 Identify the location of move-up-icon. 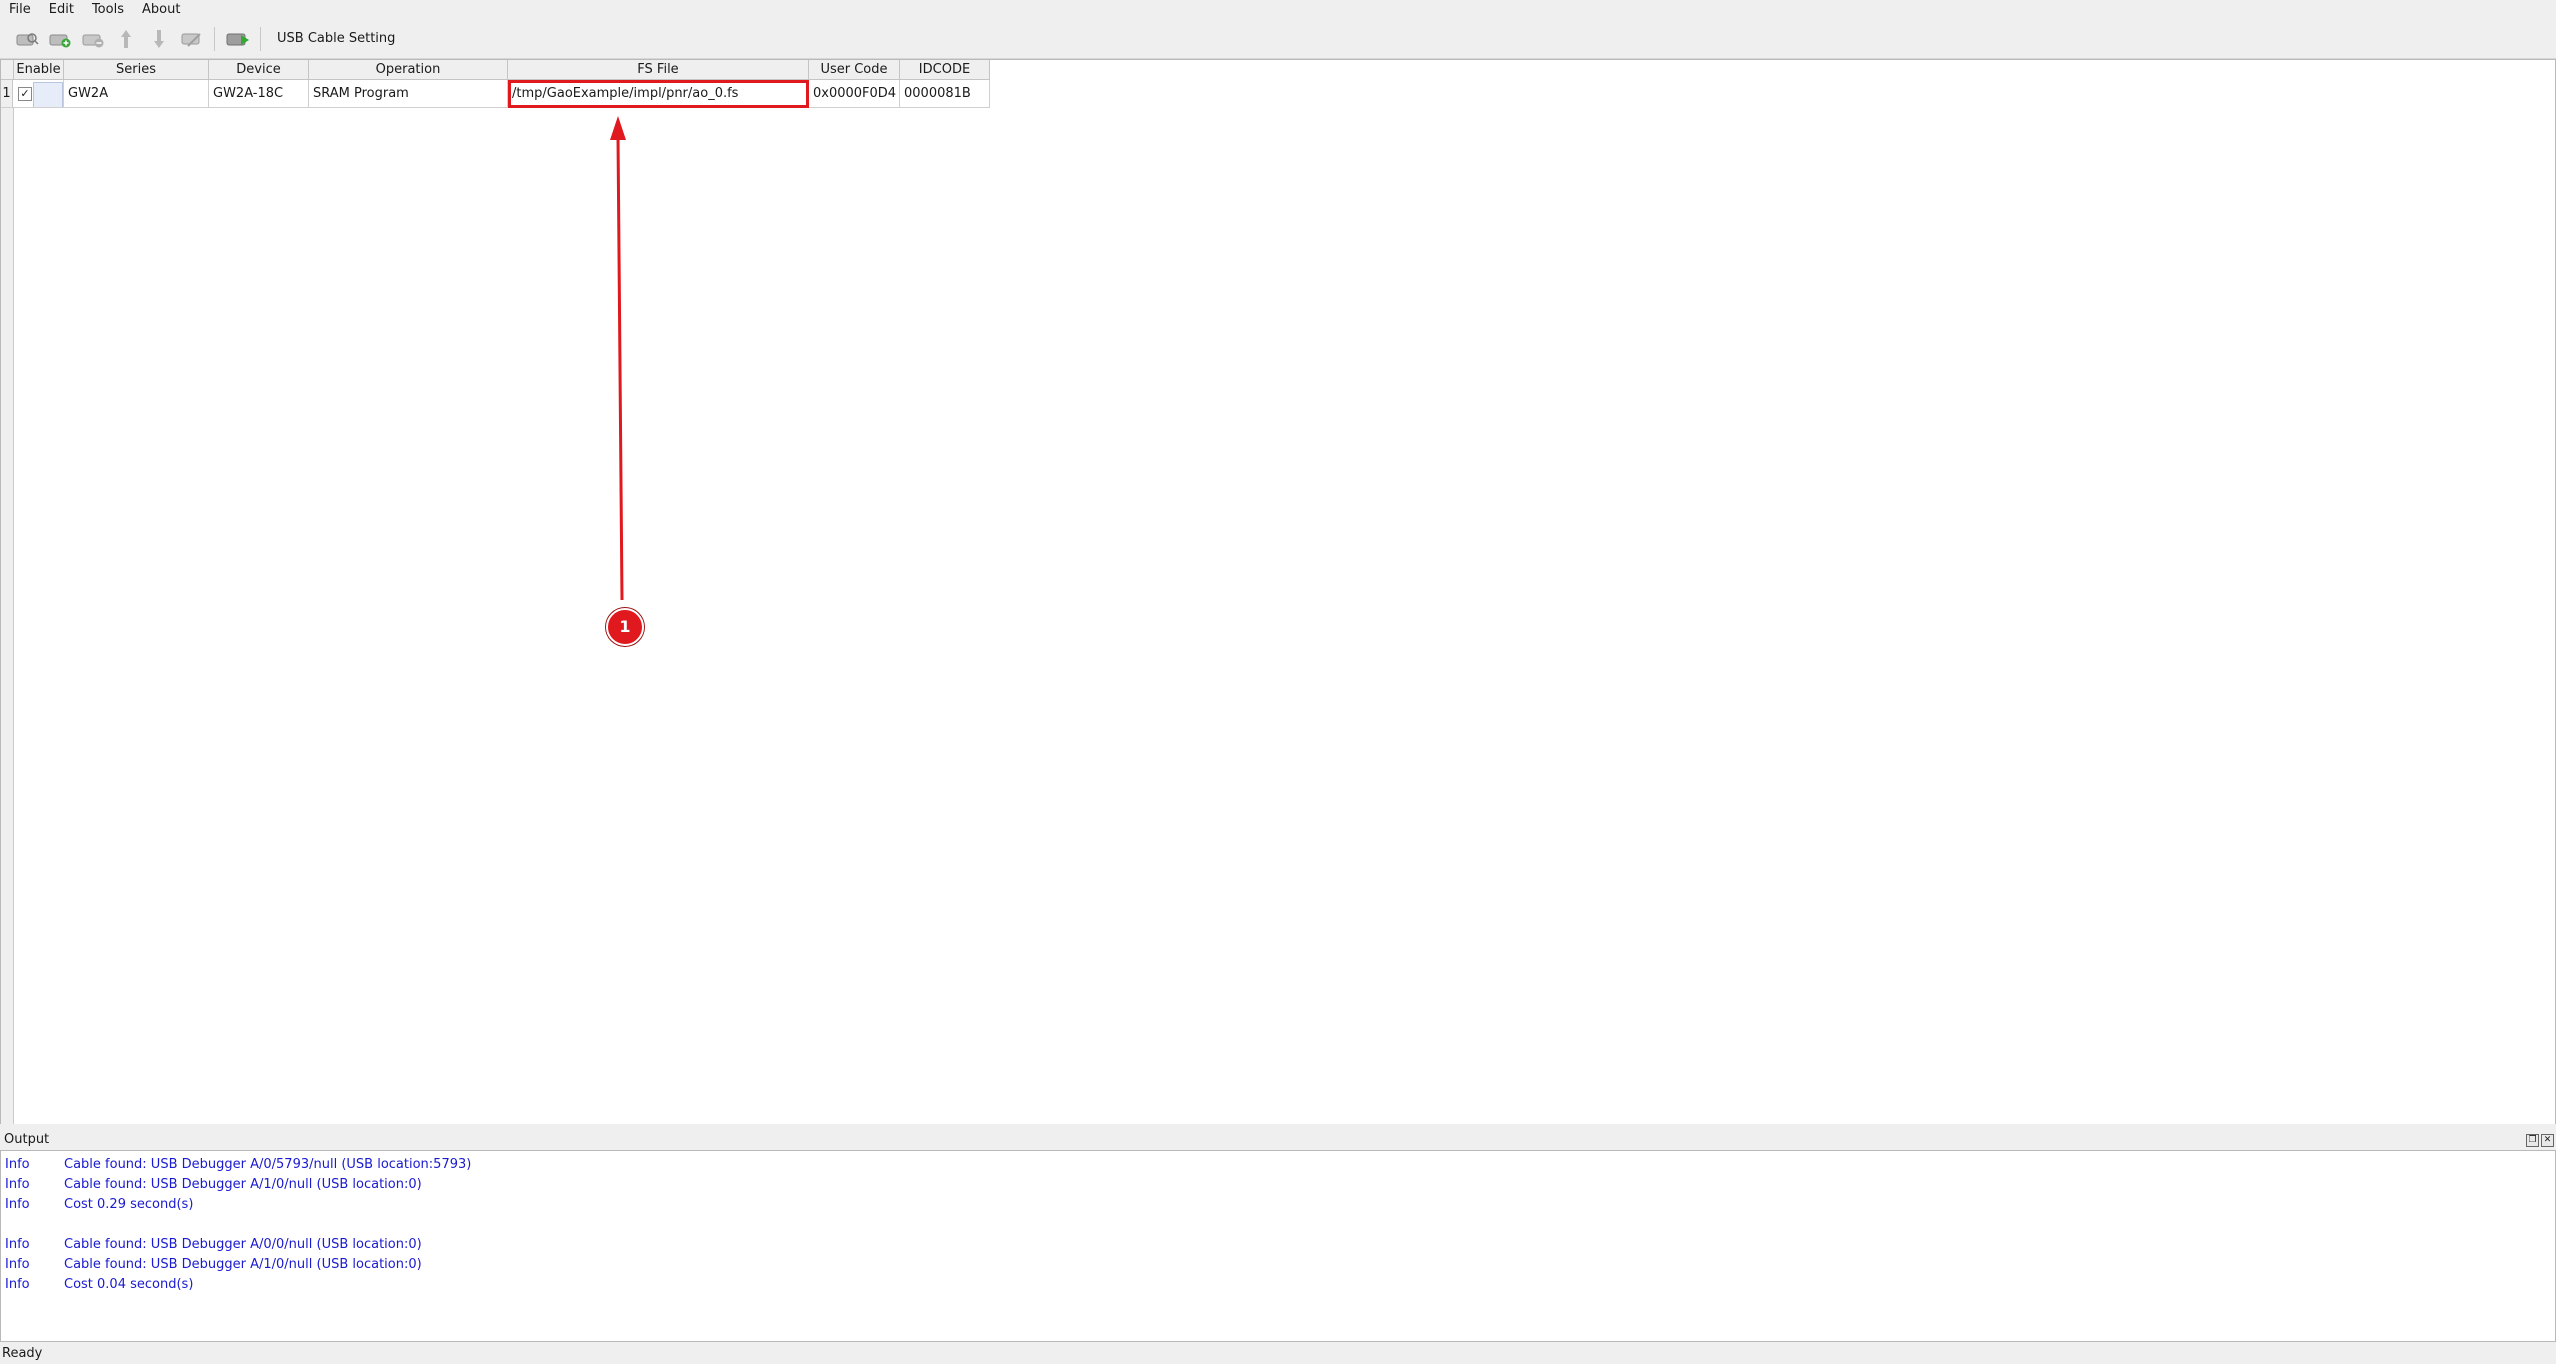
(125, 38).